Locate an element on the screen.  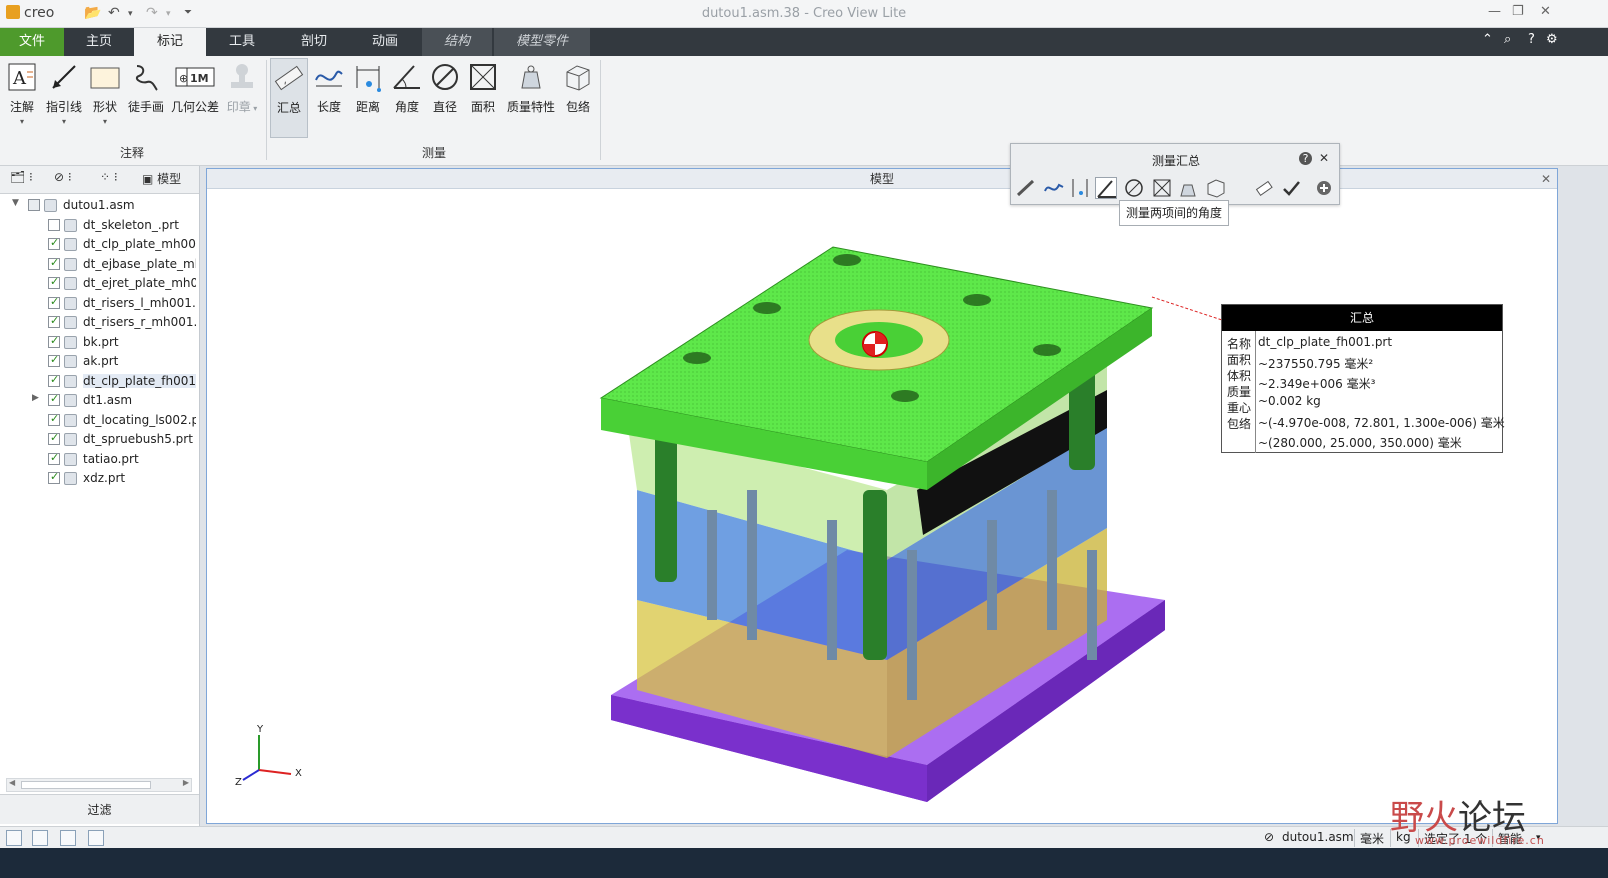
check-add-icon is located at coordinates (1292, 188).